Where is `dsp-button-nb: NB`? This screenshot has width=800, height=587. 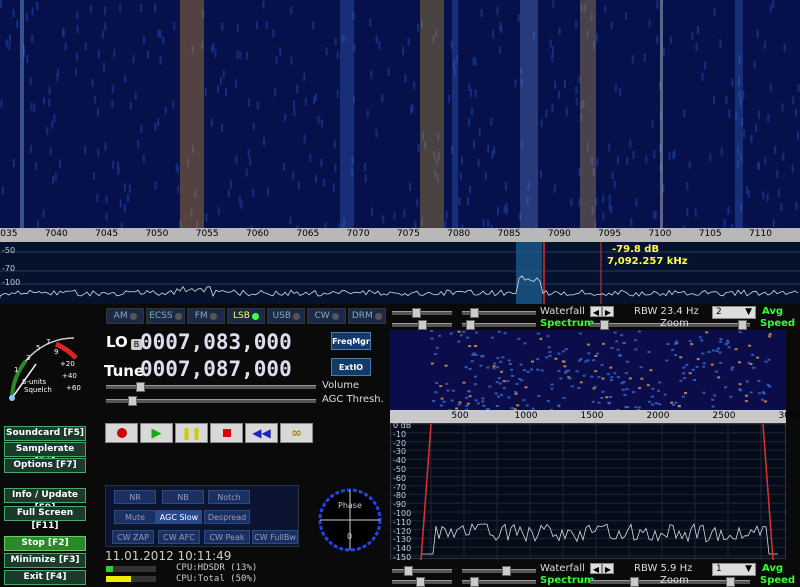 dsp-button-nb: NB is located at coordinates (183, 497).